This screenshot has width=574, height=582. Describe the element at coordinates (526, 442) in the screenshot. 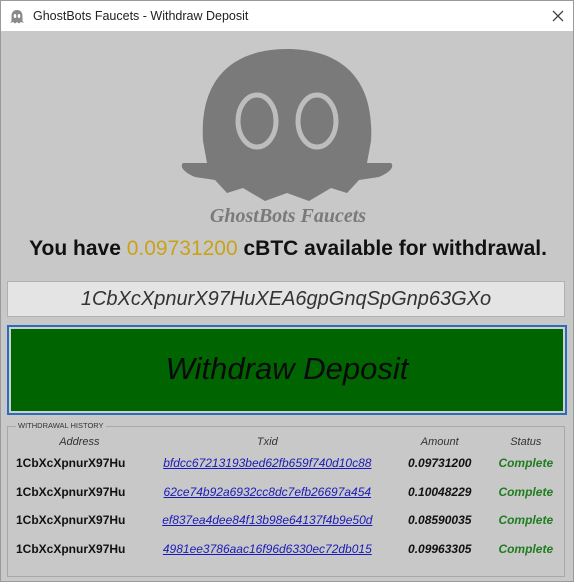

I see `column-header-status: Status` at that location.